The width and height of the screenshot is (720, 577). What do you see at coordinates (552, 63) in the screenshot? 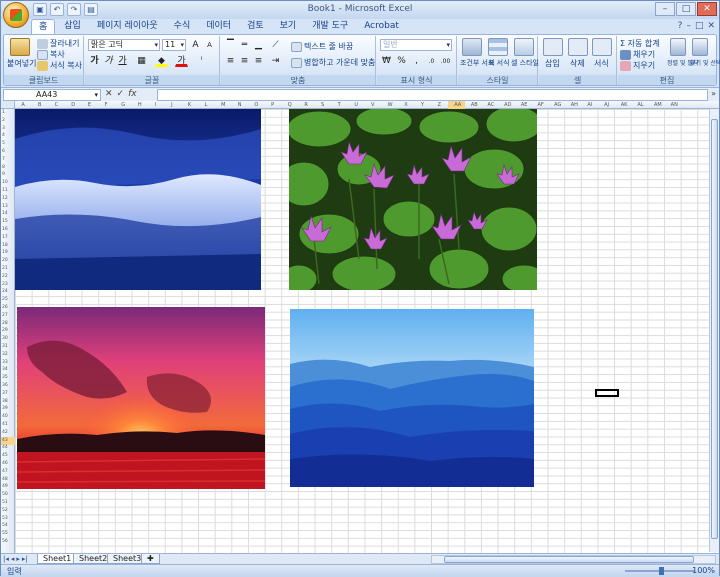
I see `insert-cells-button: 삽입` at bounding box center [552, 63].